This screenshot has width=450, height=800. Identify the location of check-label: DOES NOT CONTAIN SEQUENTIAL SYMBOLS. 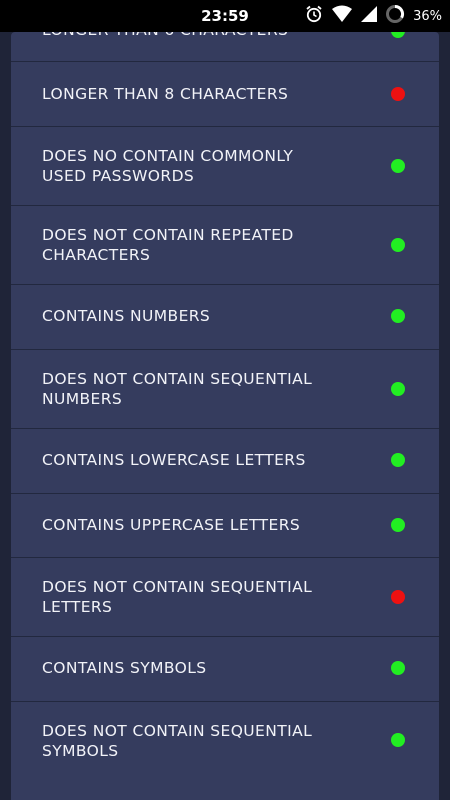
(177, 741).